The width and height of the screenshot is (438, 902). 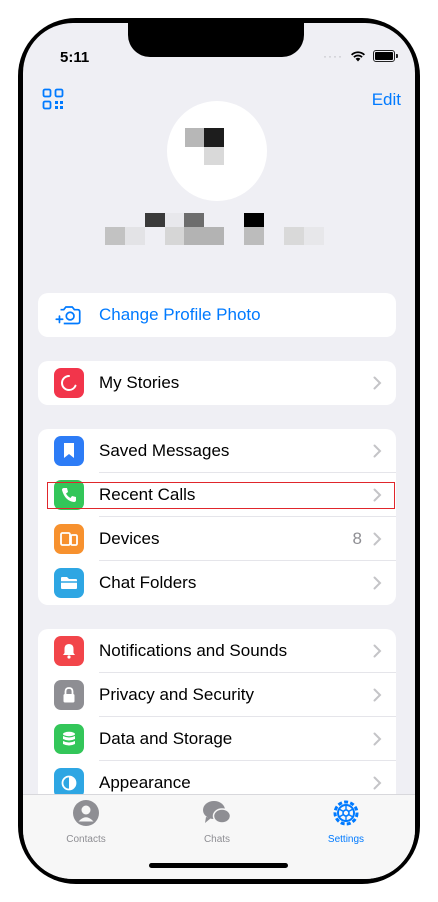 What do you see at coordinates (69, 583) in the screenshot?
I see `folder-icon` at bounding box center [69, 583].